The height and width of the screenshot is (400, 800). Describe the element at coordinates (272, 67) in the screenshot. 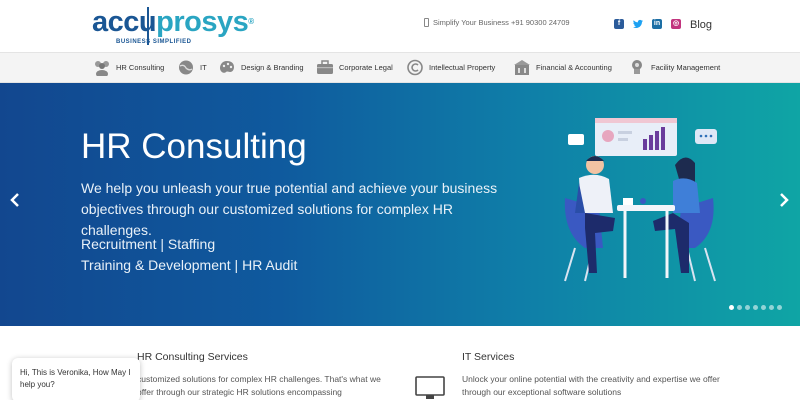

I see `nav-item-label: Design & Branding` at that location.